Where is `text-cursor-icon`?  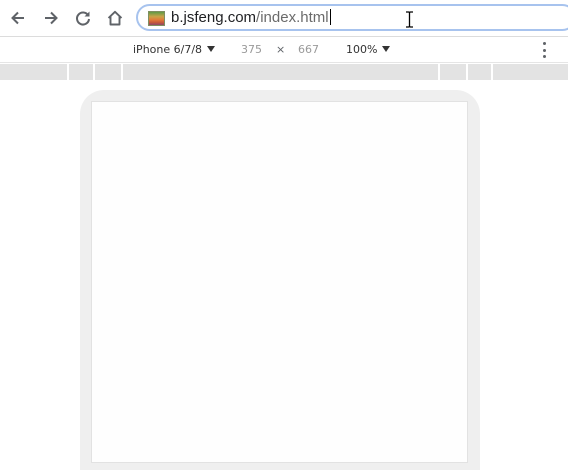
text-cursor-icon is located at coordinates (409, 19).